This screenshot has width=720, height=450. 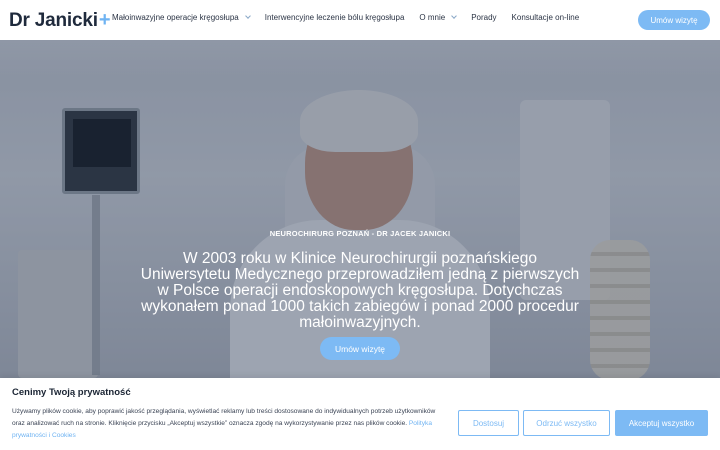 I want to click on book-visit-button: Umów wizytę, so click(x=674, y=20).